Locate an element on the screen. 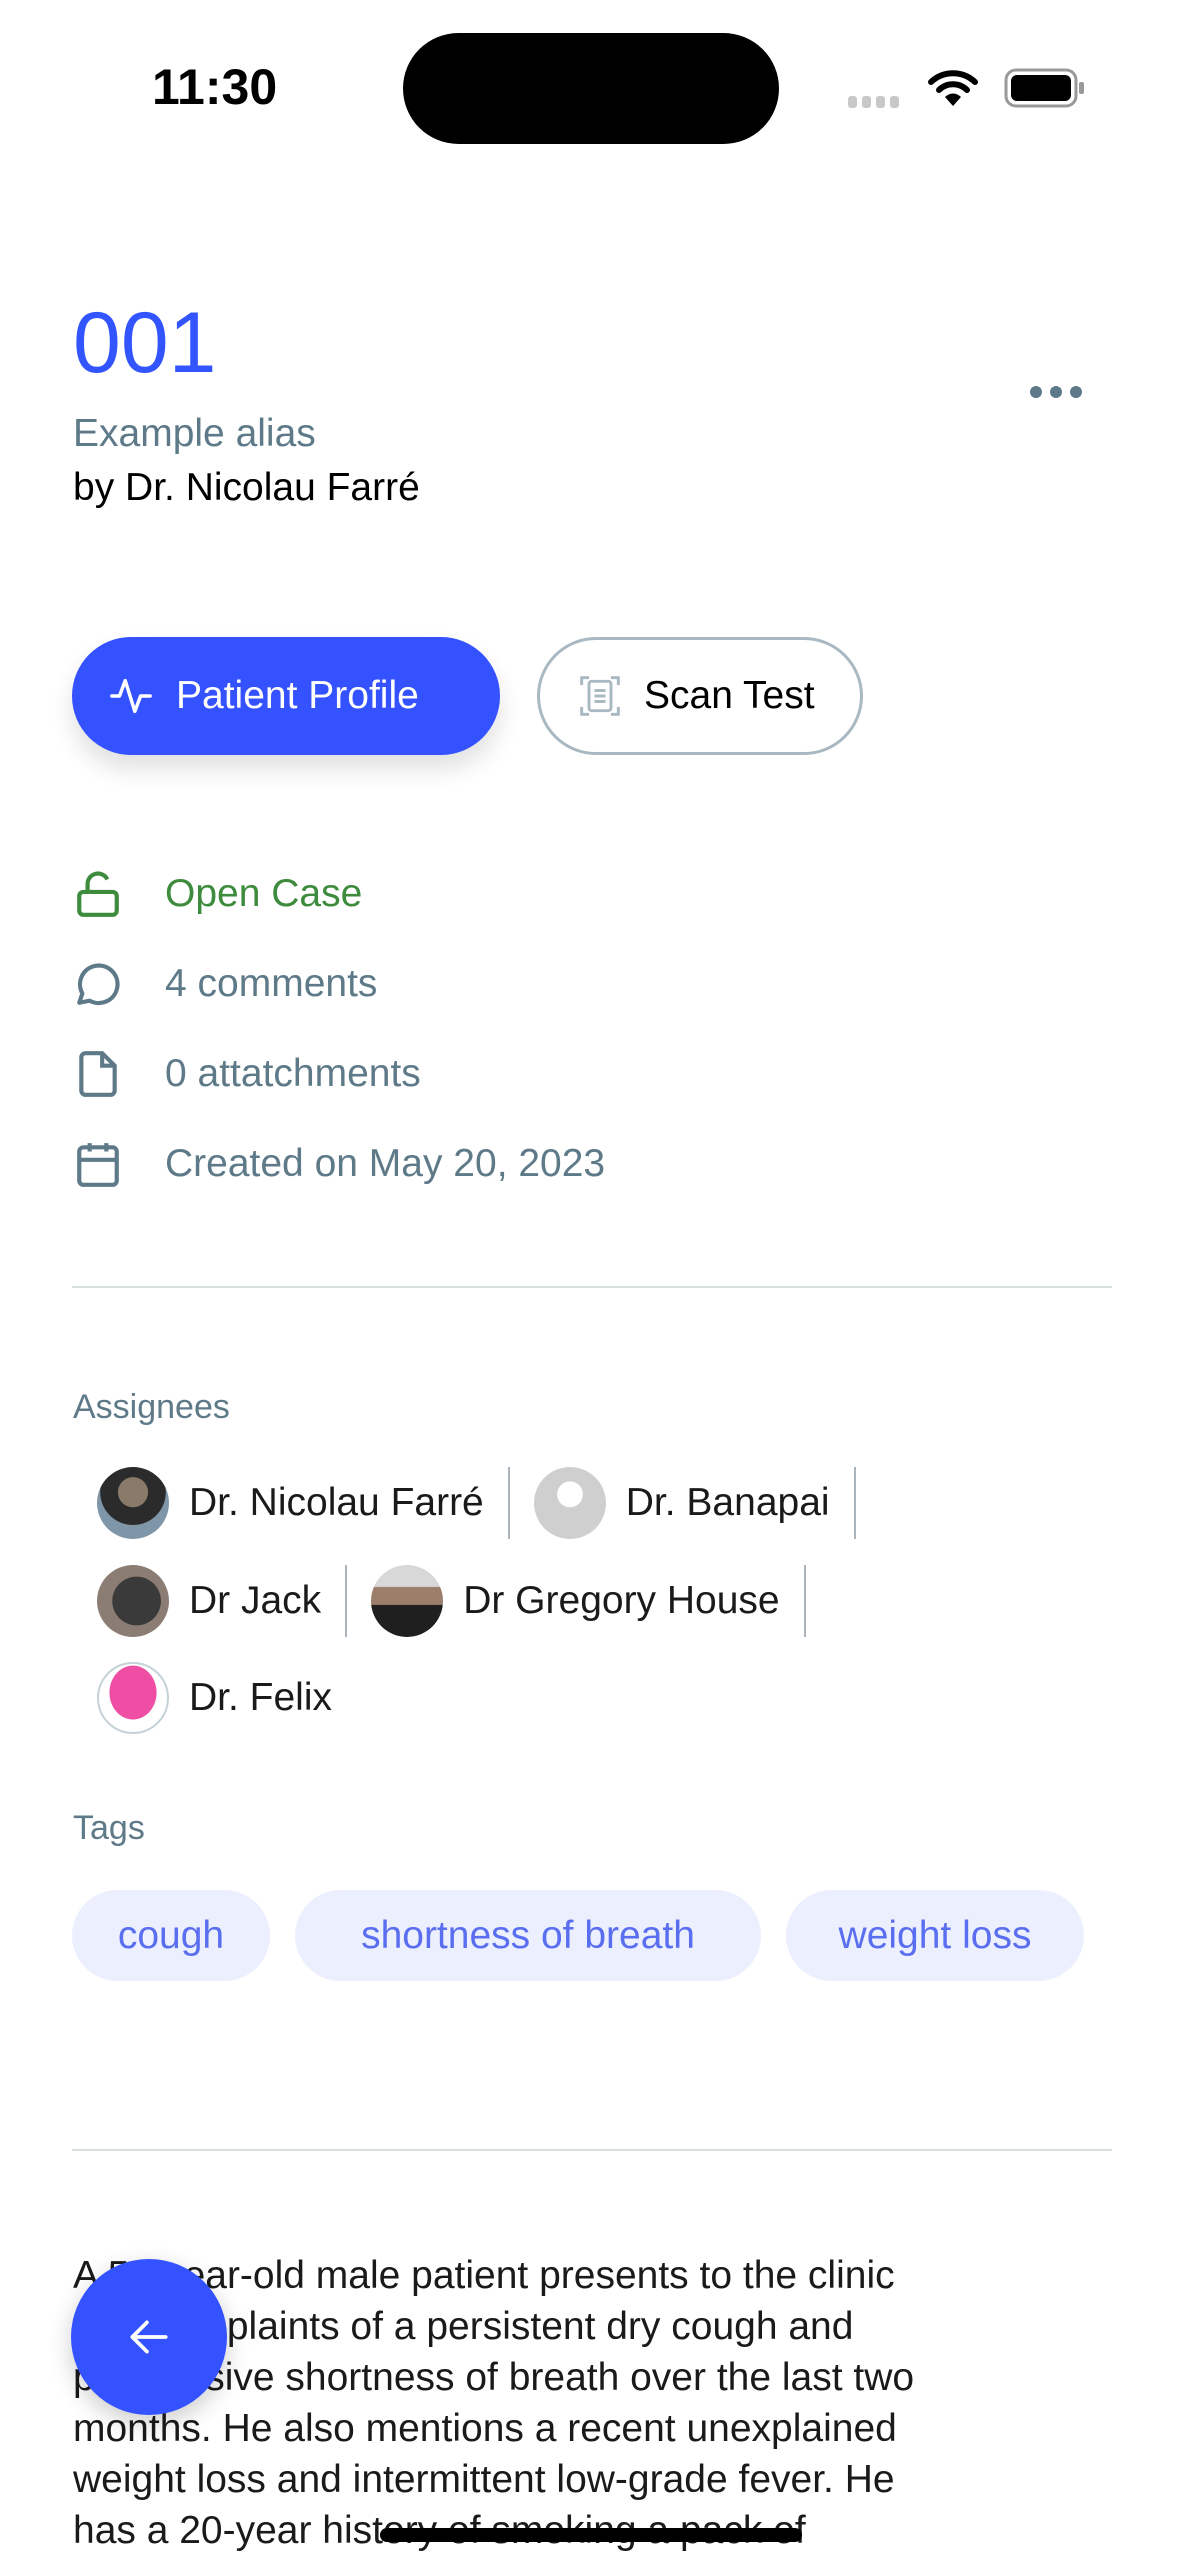 This screenshot has height=2556, width=1179. patient-profile-button: Patient Profile is located at coordinates (286, 696).